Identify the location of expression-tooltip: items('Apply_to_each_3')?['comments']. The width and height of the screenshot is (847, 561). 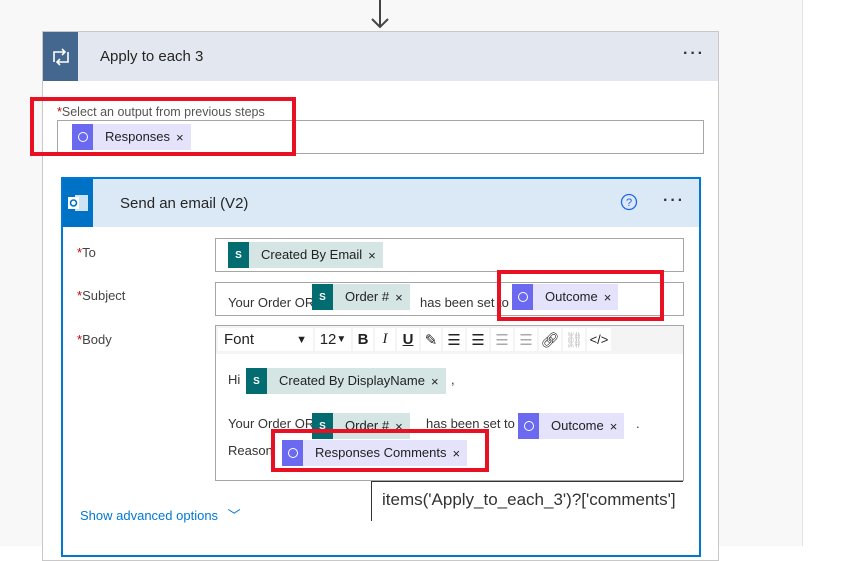
(527, 501).